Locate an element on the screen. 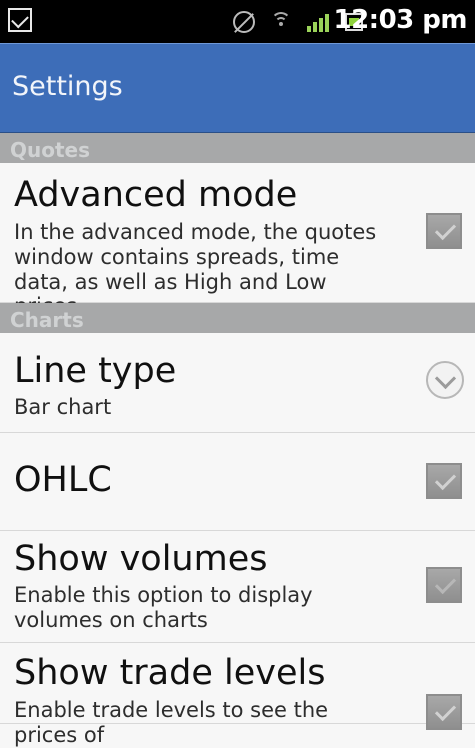 The height and width of the screenshot is (748, 475). rotation-lock-icon is located at coordinates (244, 22).